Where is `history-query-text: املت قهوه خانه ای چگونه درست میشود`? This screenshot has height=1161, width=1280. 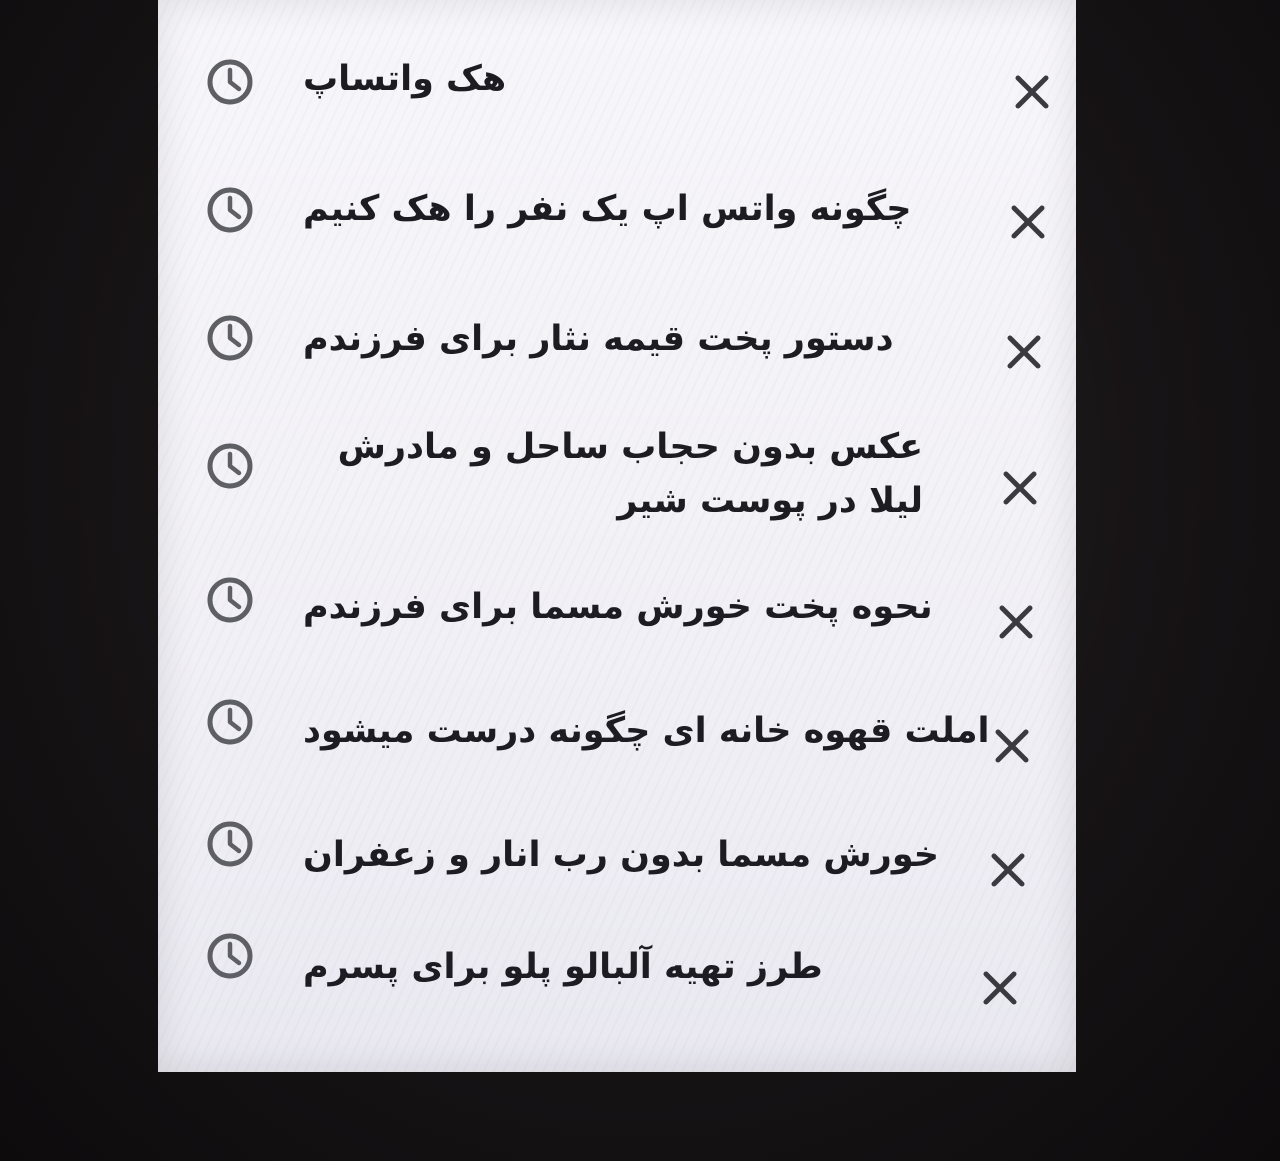
history-query-text: املت قهوه خانه ای چگونه درست میشود is located at coordinates (646, 731).